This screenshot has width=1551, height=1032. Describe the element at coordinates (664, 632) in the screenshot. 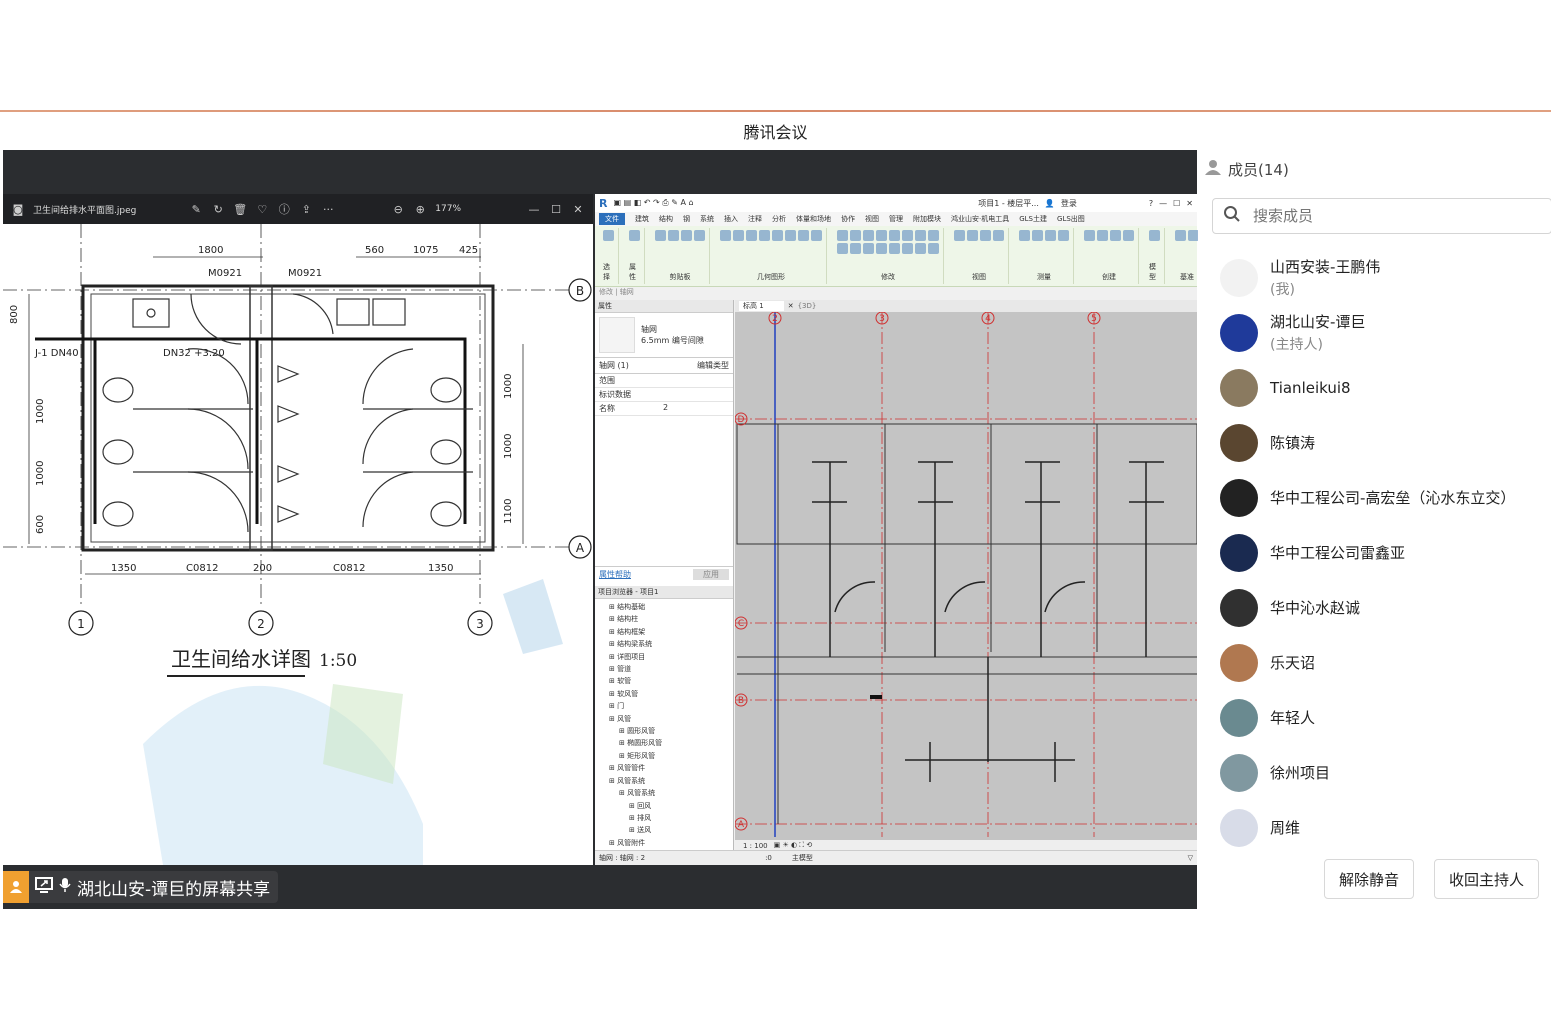

I see `browser-item: ⊞ 结构框架` at that location.